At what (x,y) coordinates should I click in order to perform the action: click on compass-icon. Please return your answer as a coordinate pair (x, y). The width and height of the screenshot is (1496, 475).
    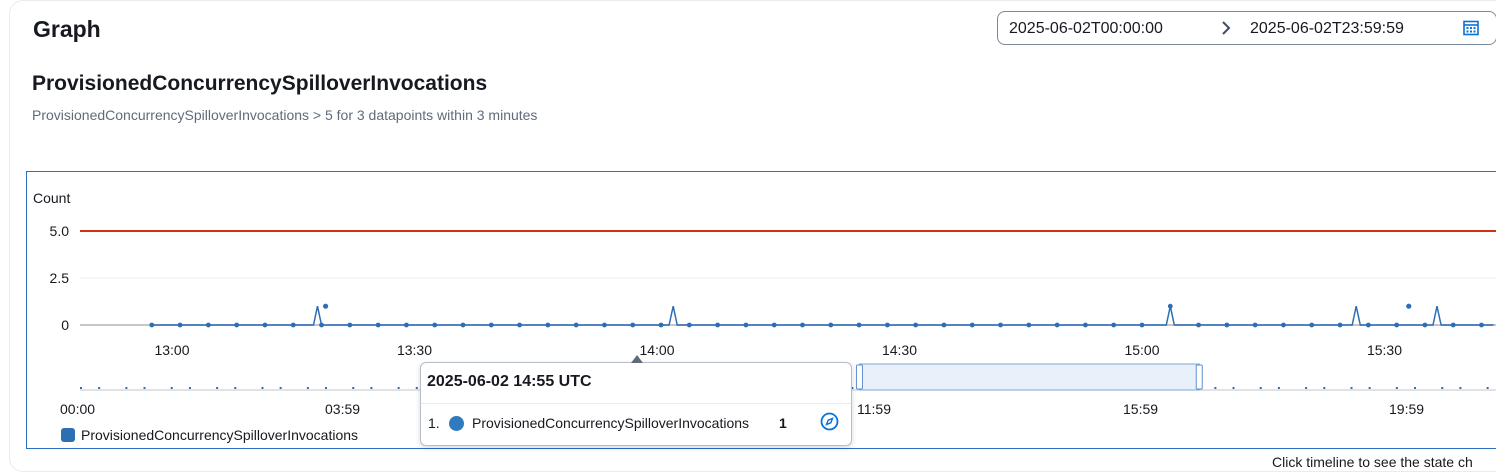
    Looking at the image, I should click on (829, 421).